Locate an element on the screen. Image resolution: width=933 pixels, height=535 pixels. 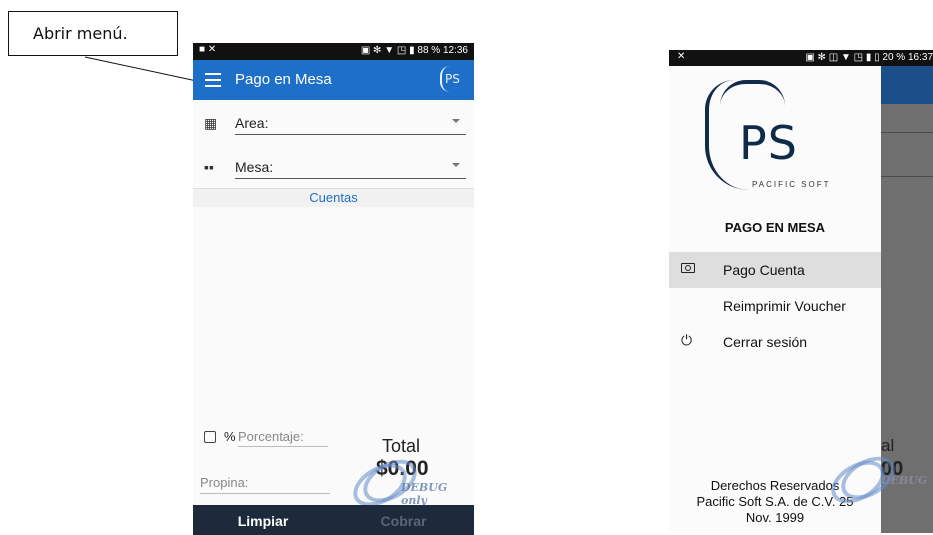
menu-item-label: Reimprimir Voucher is located at coordinates (784, 306).